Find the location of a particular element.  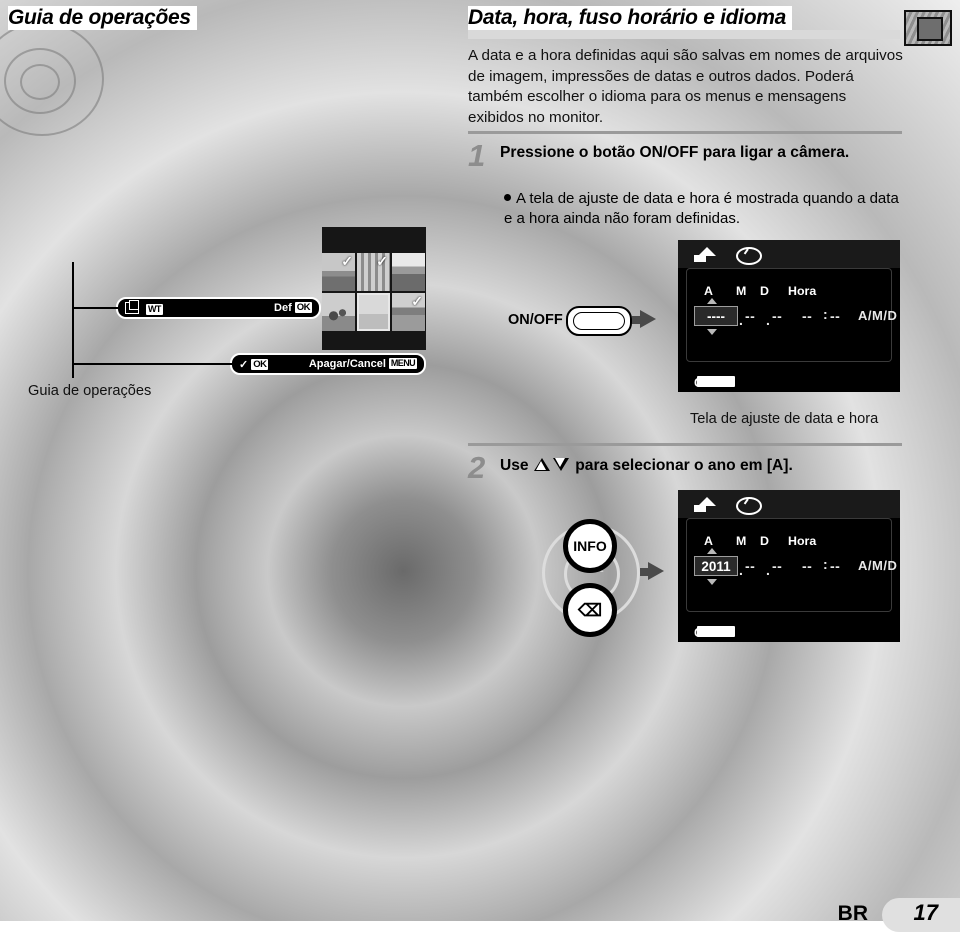

bullet-dot is located at coordinates (507, 197).